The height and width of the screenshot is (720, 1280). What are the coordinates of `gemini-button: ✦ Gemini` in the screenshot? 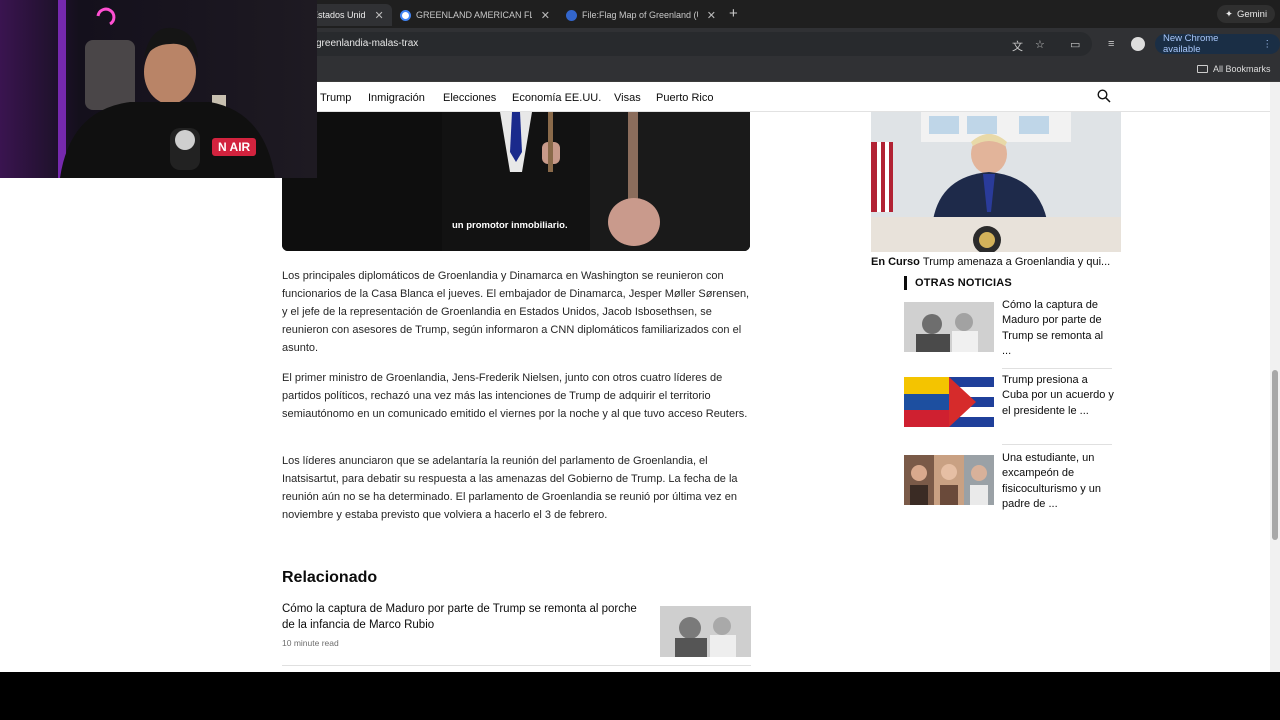 It's located at (1246, 14).